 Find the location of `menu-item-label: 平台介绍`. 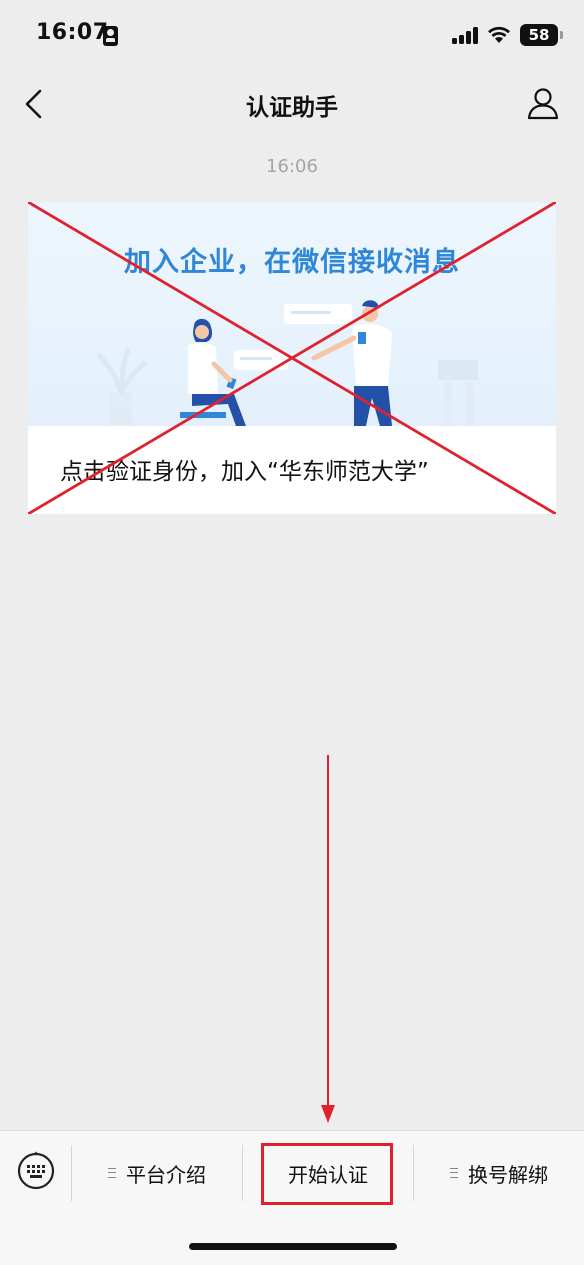

menu-item-label: 平台介绍 is located at coordinates (166, 1174).